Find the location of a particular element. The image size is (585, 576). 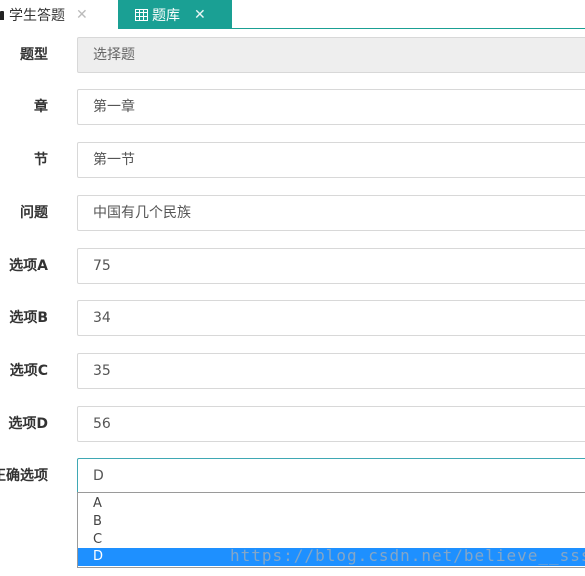

form-row-option-c: 选项C 35 is located at coordinates (292, 371).